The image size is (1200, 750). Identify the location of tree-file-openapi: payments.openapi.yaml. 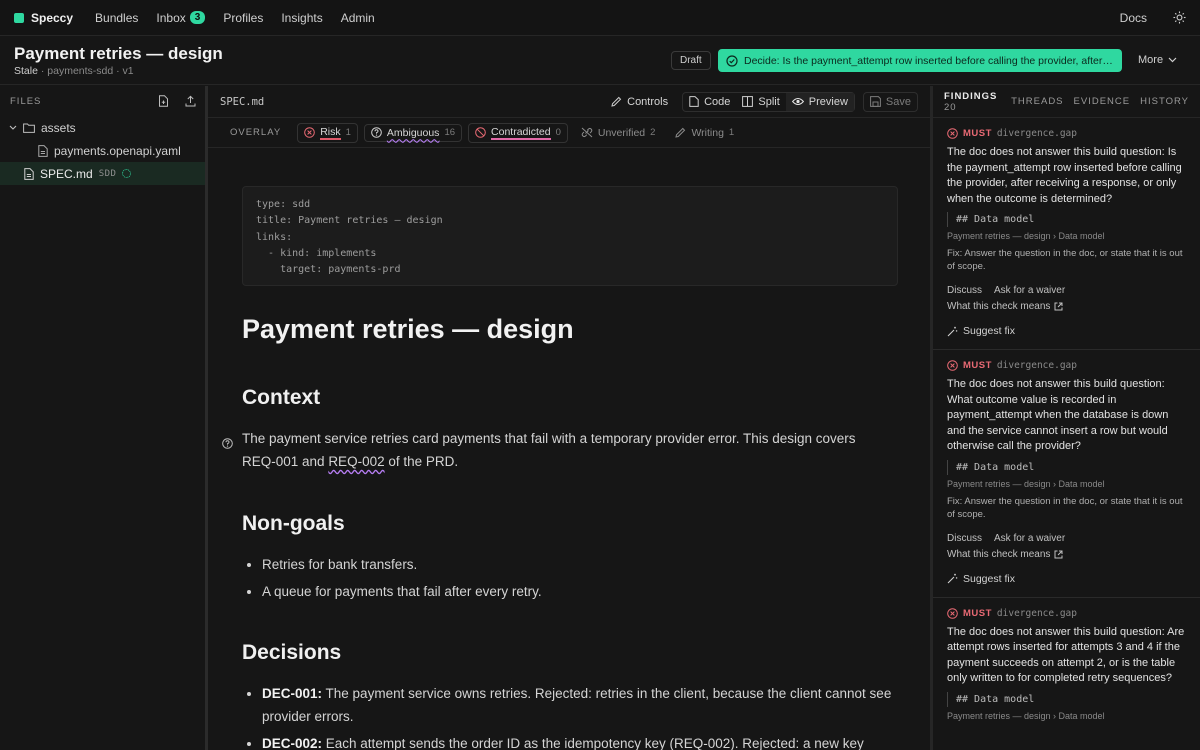
(103, 150).